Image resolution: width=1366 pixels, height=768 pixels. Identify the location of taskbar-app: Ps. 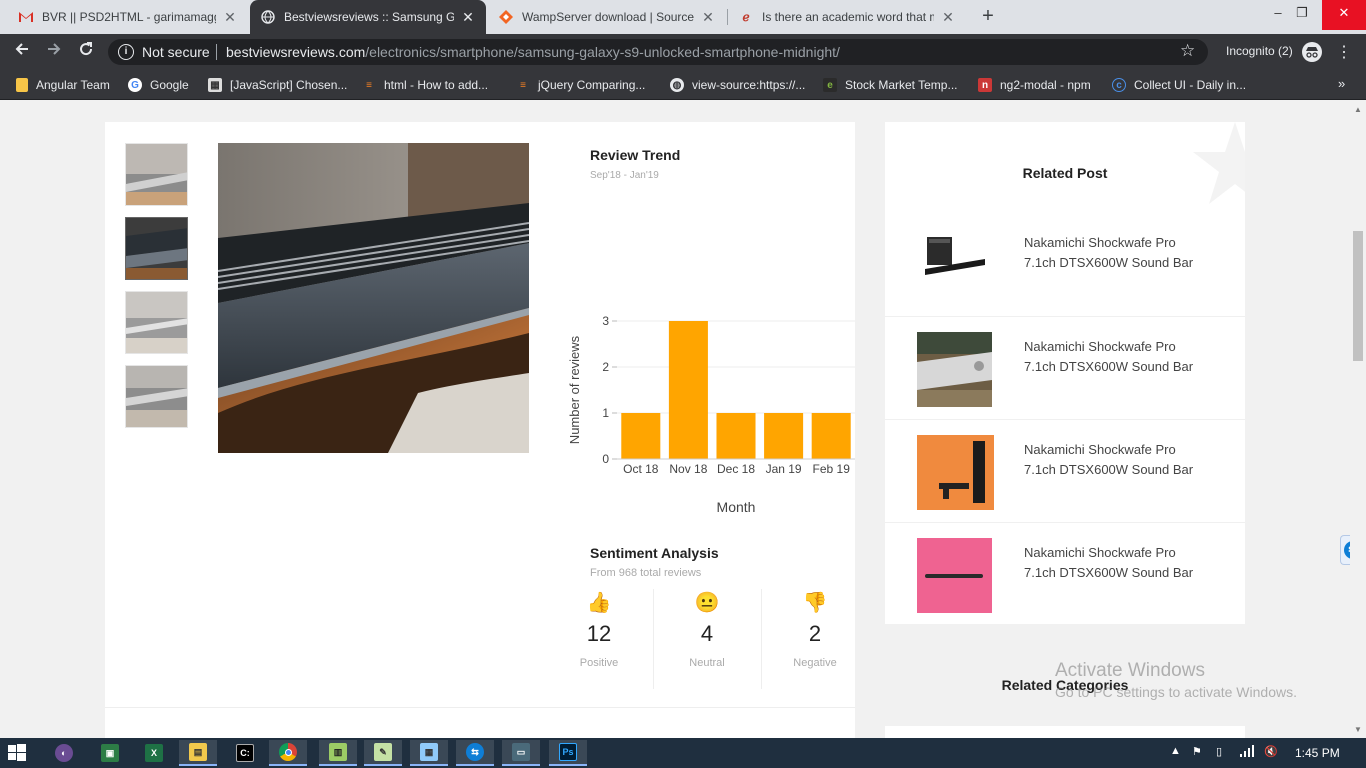
(568, 753).